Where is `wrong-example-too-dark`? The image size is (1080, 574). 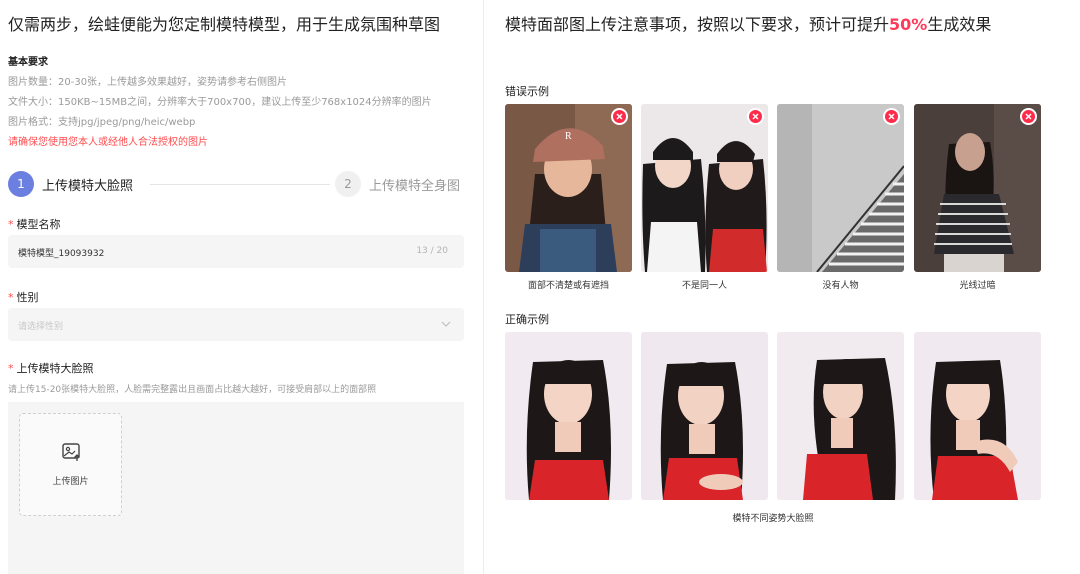
wrong-example-too-dark is located at coordinates (977, 188).